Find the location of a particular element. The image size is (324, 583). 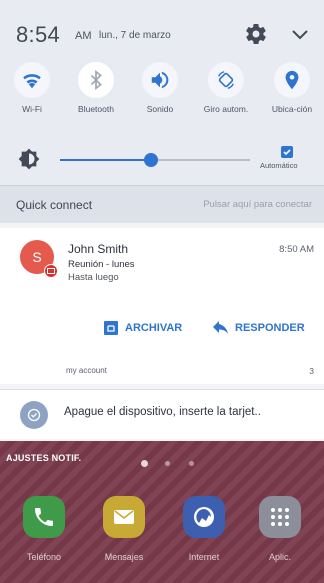

toggle-sound: Sonido is located at coordinates (160, 93).